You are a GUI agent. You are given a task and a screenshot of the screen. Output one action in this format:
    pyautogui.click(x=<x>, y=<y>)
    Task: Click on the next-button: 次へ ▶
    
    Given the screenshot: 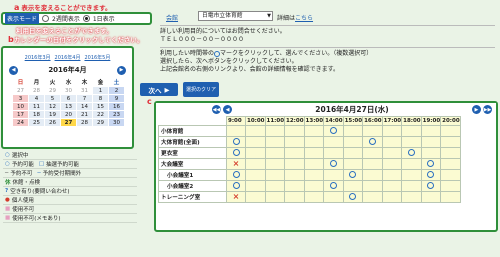 What is the action you would take?
    pyautogui.click(x=159, y=89)
    